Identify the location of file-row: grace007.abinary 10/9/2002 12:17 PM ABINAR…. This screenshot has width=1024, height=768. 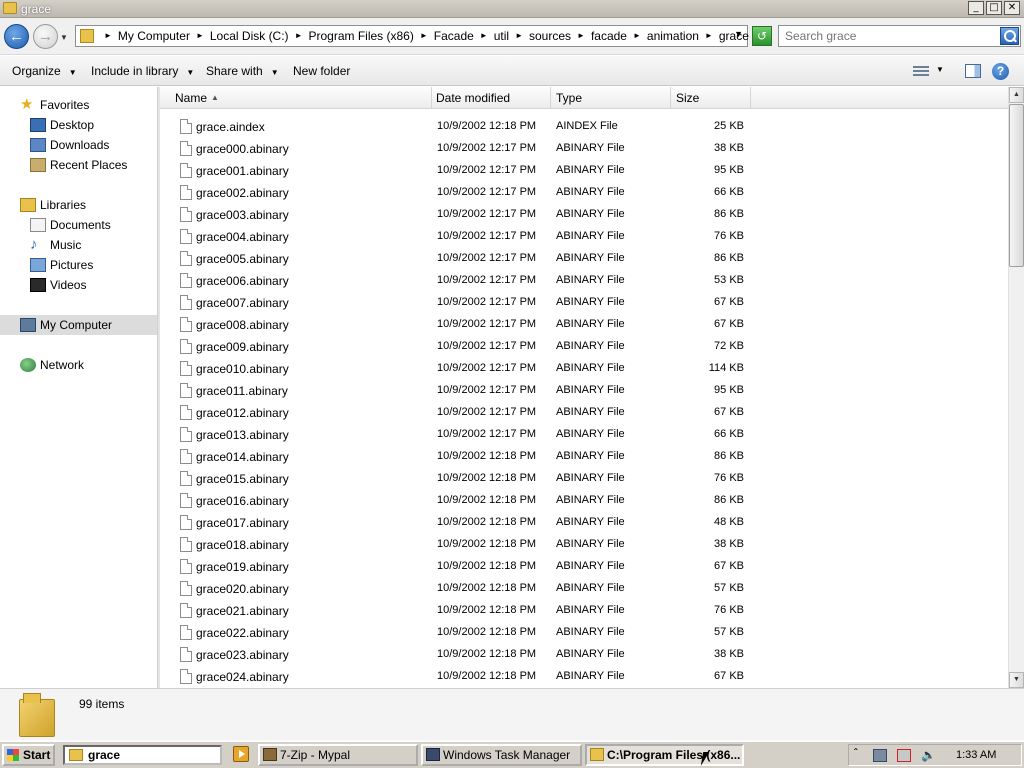
(584, 302).